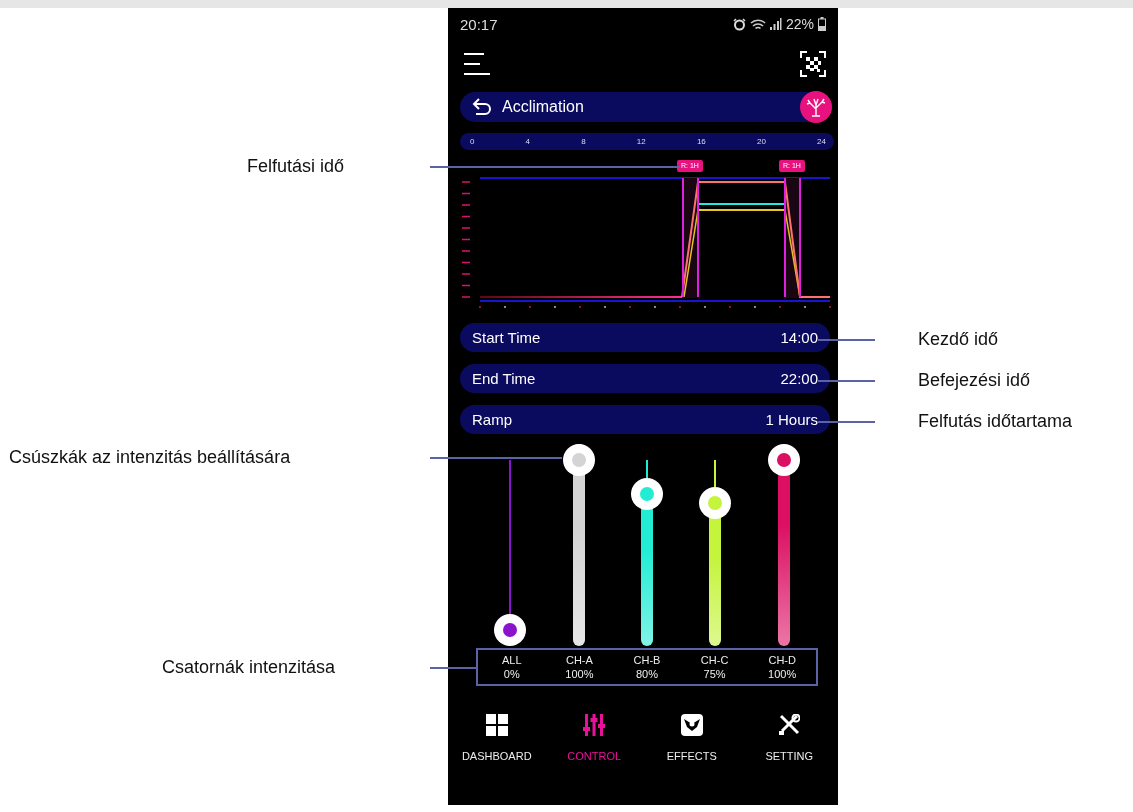 The image size is (1133, 812). What do you see at coordinates (958, 339) in the screenshot?
I see `annotation-label: Kezdő idő` at bounding box center [958, 339].